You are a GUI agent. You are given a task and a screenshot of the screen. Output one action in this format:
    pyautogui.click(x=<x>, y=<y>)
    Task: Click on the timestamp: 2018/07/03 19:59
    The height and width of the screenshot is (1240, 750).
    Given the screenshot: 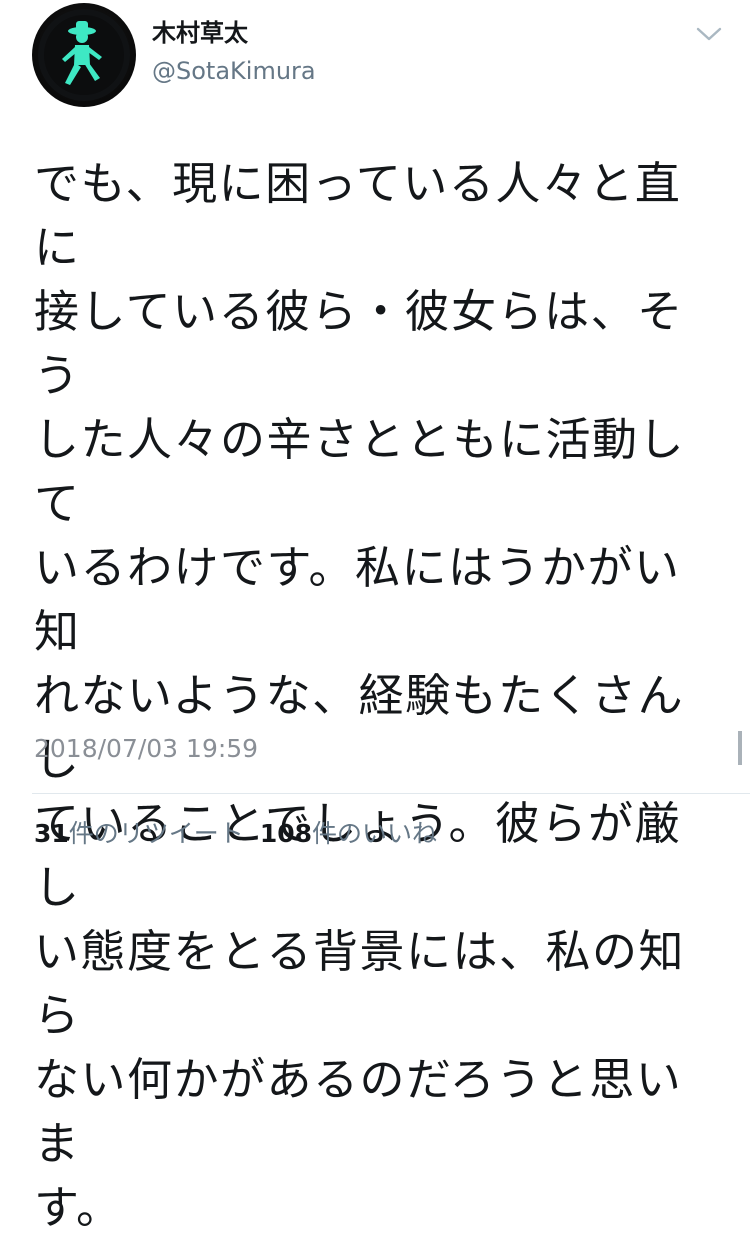 What is the action you would take?
    pyautogui.click(x=146, y=749)
    